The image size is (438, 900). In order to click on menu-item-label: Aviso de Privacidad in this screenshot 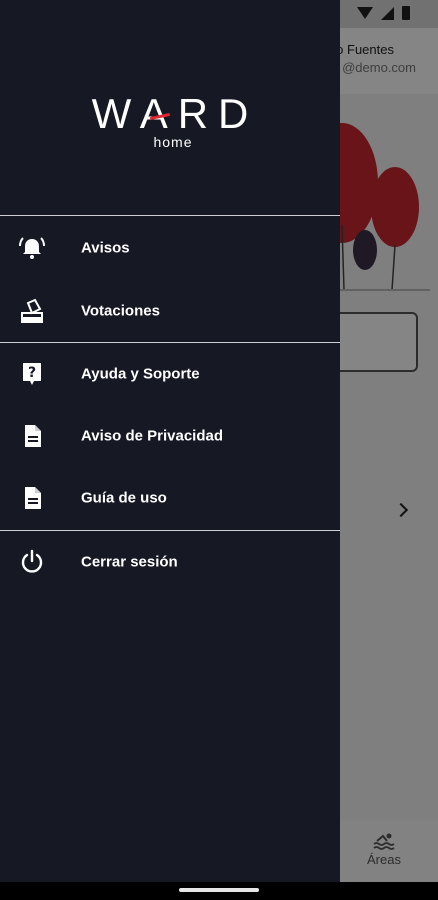, I will do `click(152, 436)`.